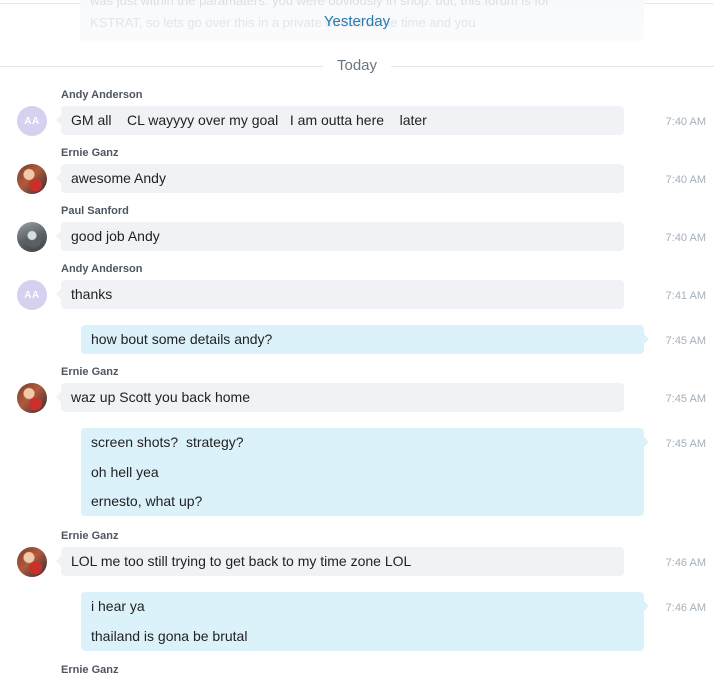  I want to click on message-timestamp: 7:41 AM, so click(685, 296).